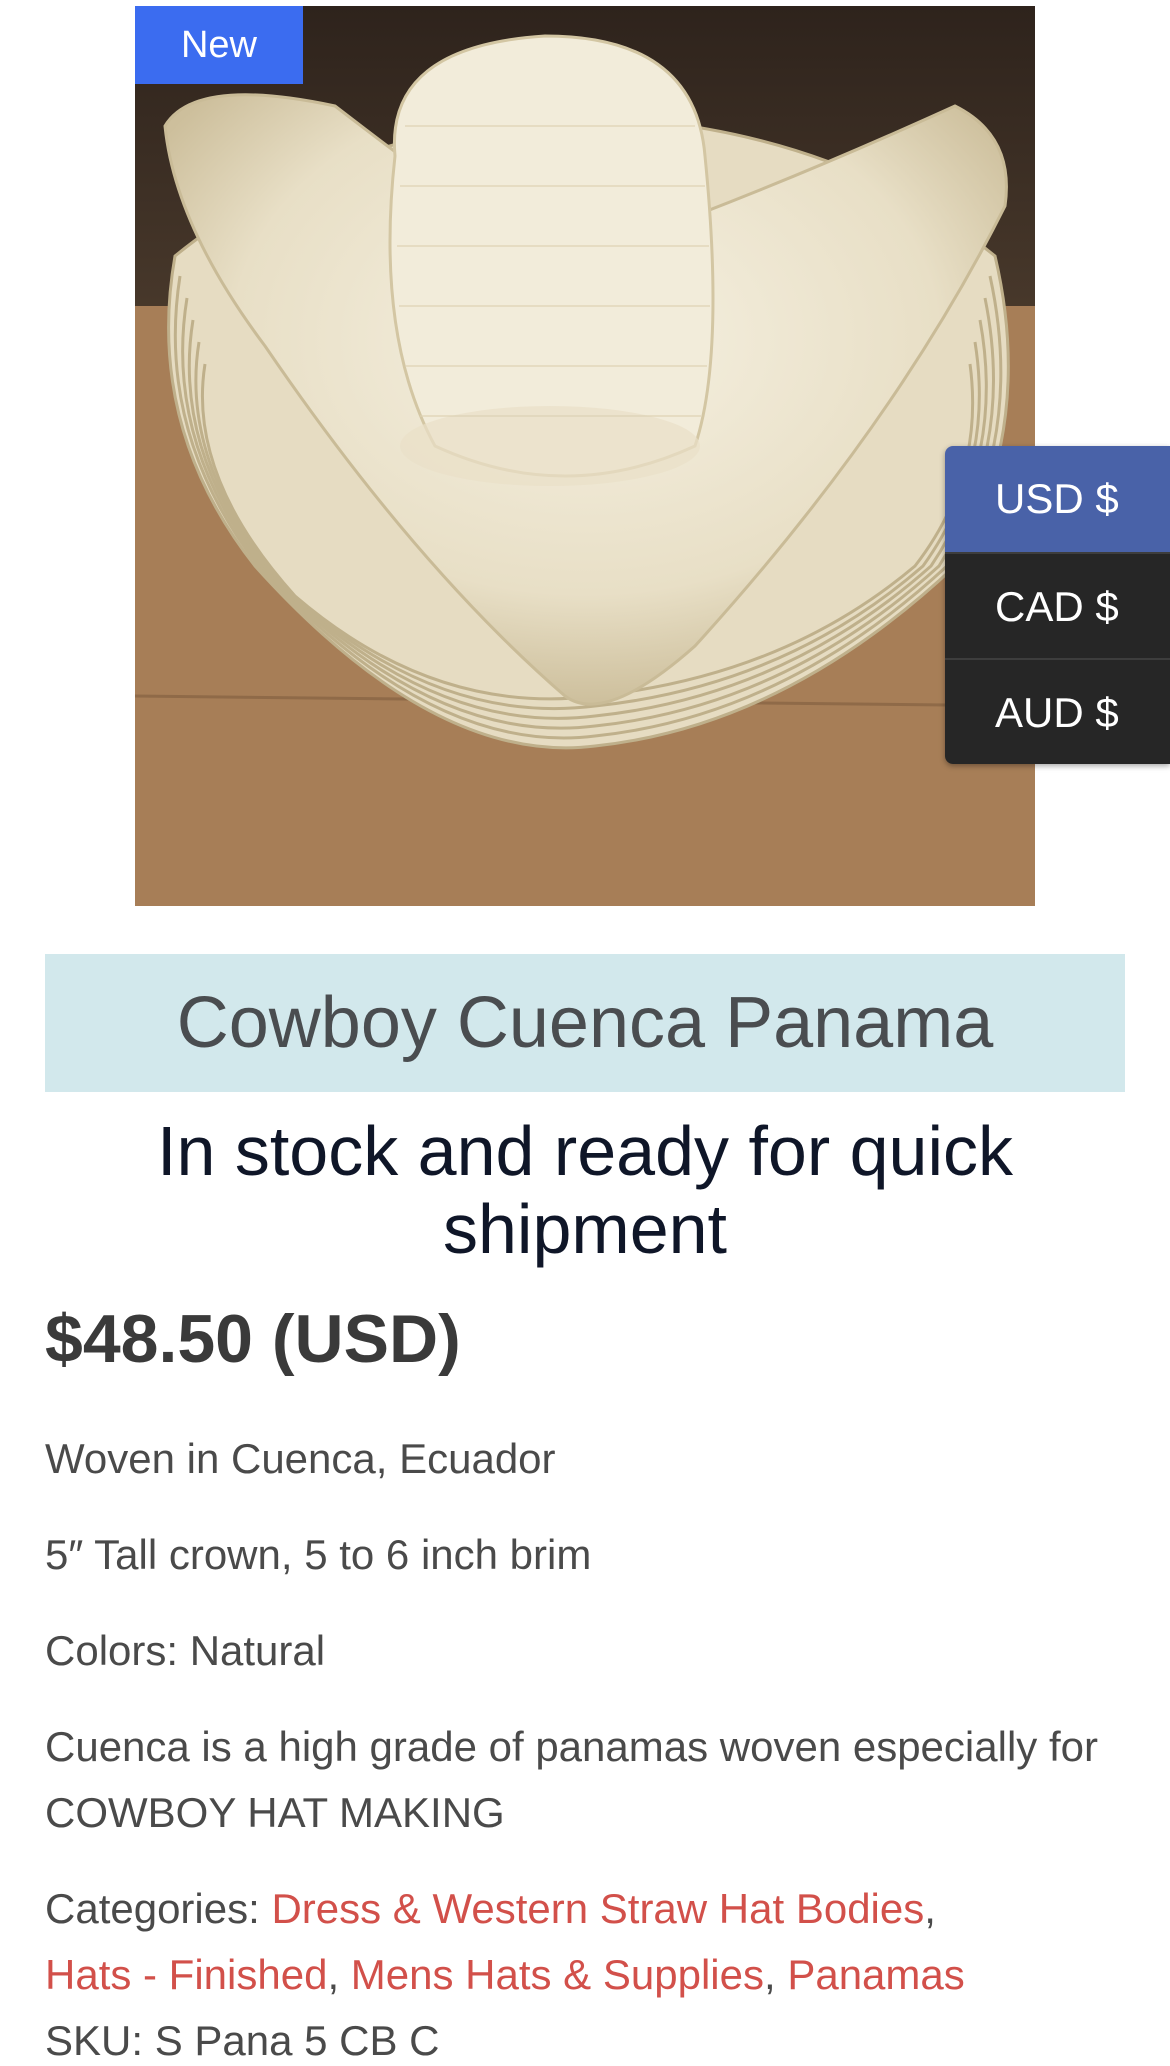 The height and width of the screenshot is (2066, 1170). Describe the element at coordinates (186, 1974) in the screenshot. I see `category-link-hats-finished: Hats - Finished` at that location.